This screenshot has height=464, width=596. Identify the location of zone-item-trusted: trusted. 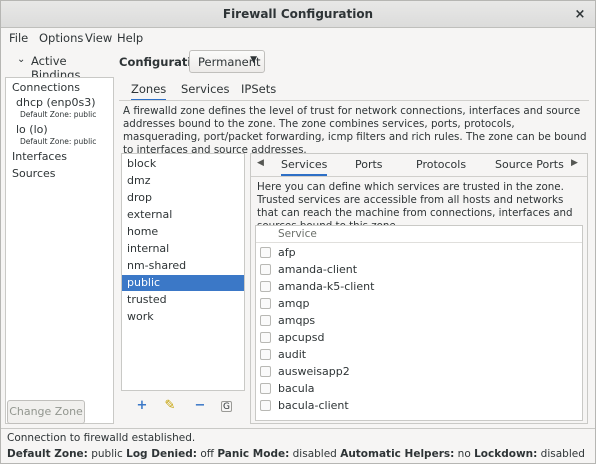
(183, 300).